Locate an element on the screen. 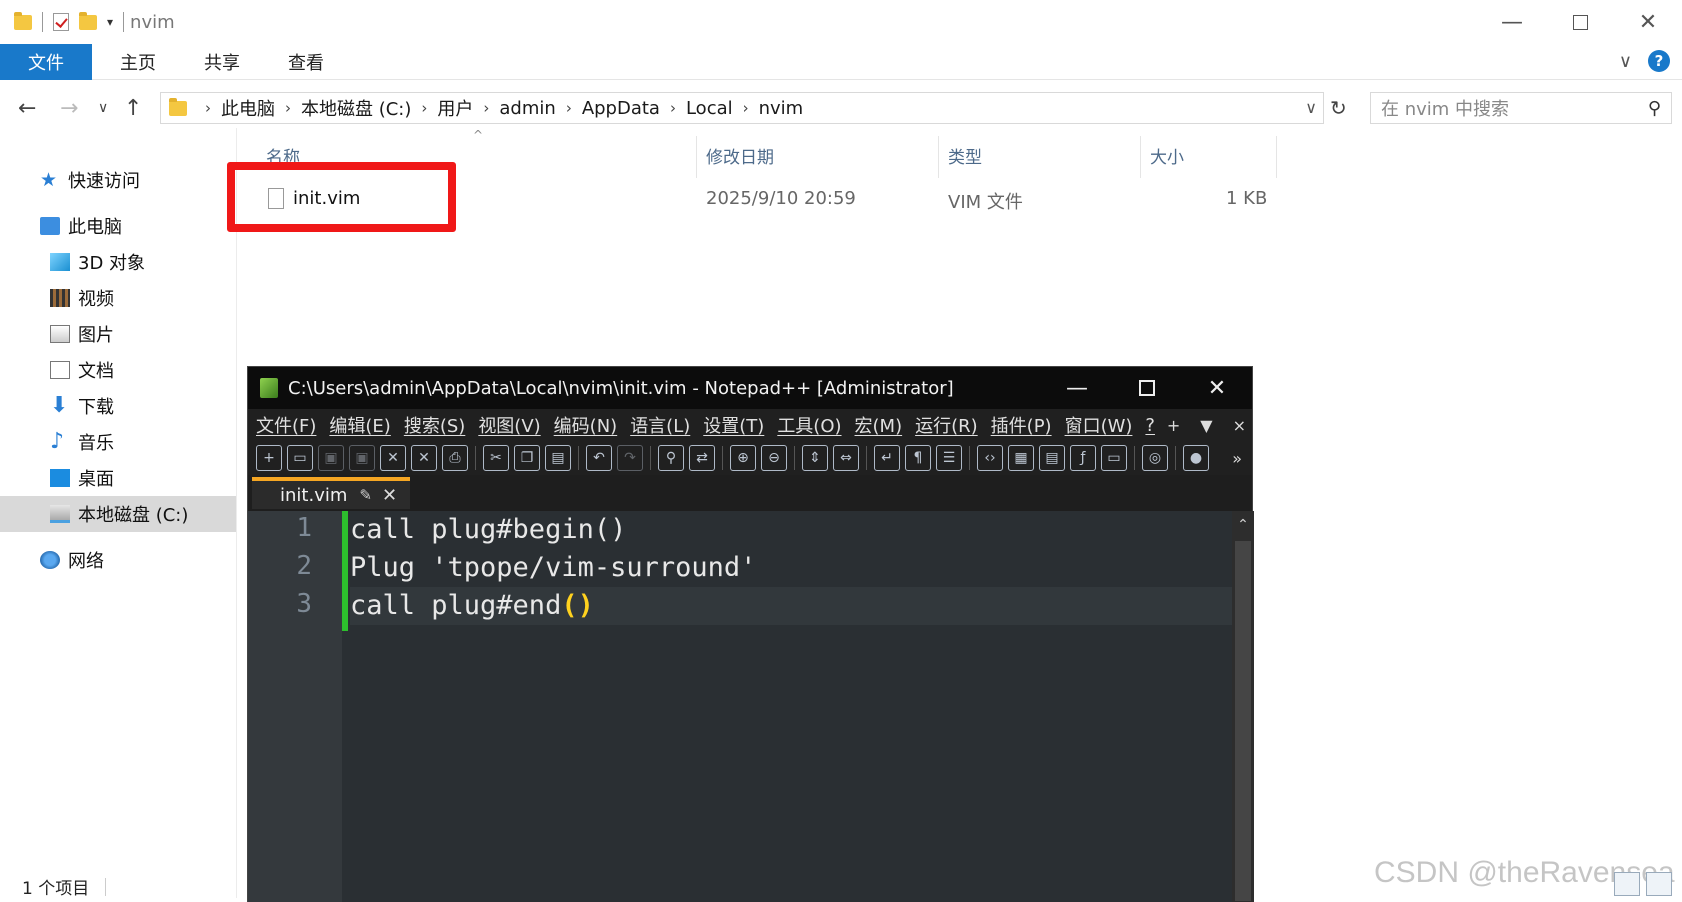 Image resolution: width=1682 pixels, height=902 pixels. print-icon: ⎙ is located at coordinates (455, 458).